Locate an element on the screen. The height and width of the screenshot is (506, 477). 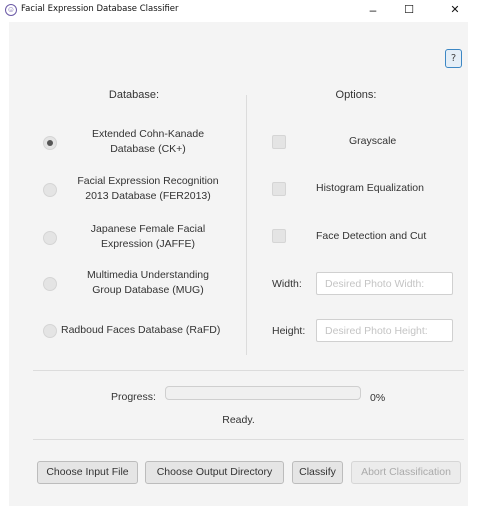
window-title: Facial Expression Database Classifier is located at coordinates (100, 9).